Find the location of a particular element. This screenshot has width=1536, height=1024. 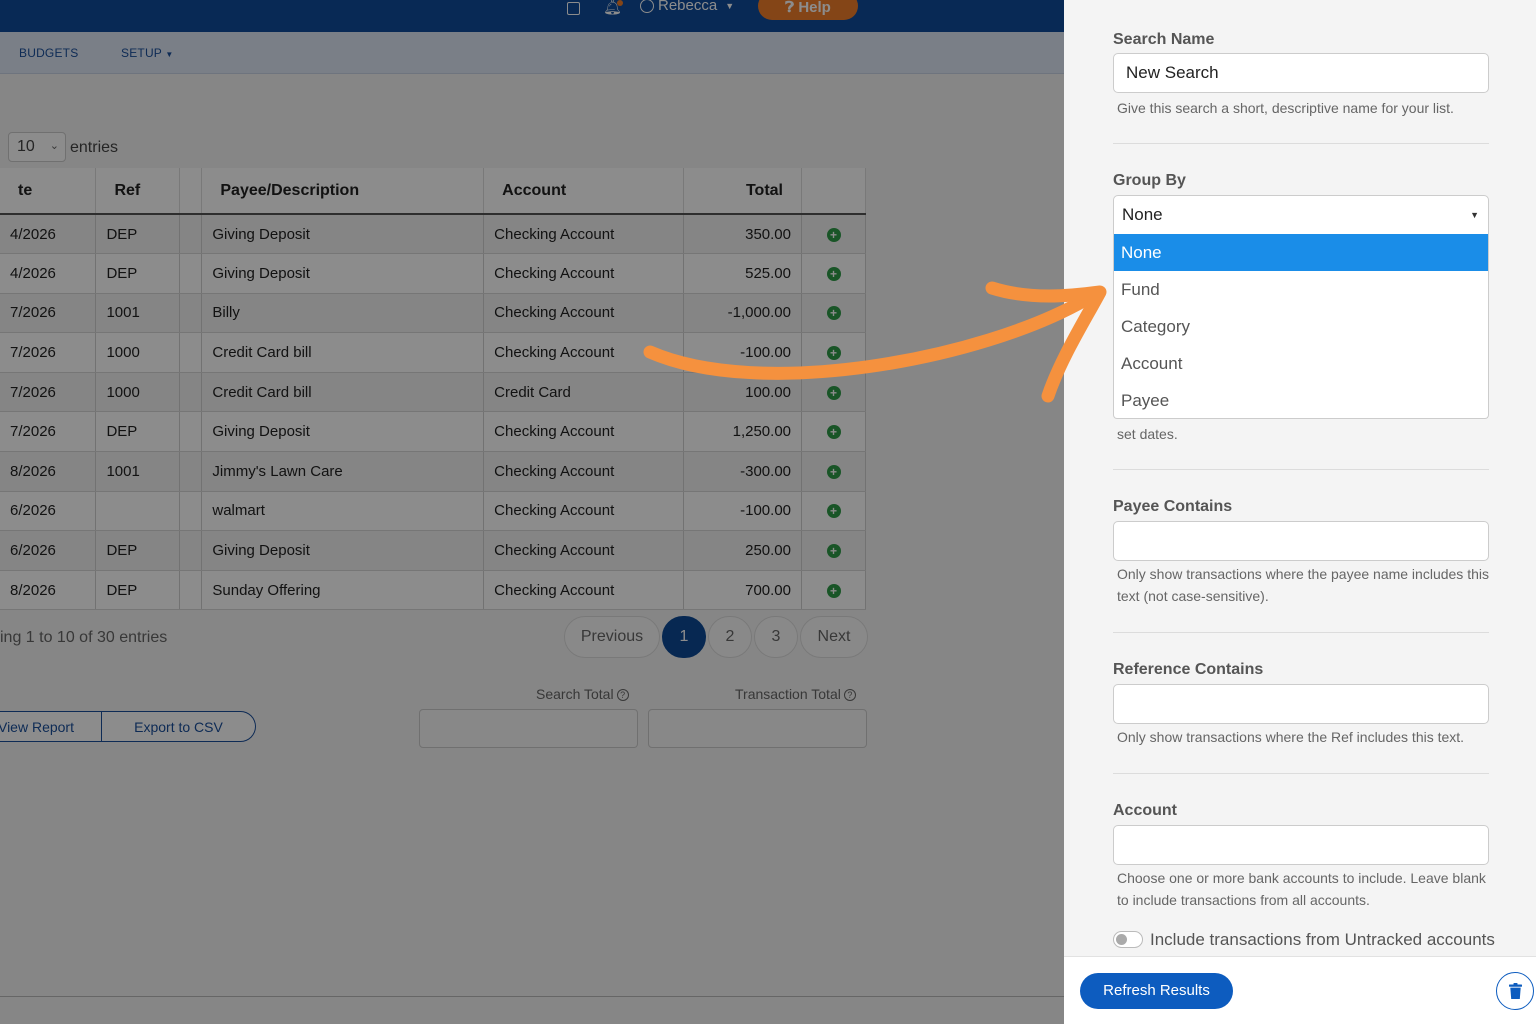

page-2-button: 2 is located at coordinates (730, 637).